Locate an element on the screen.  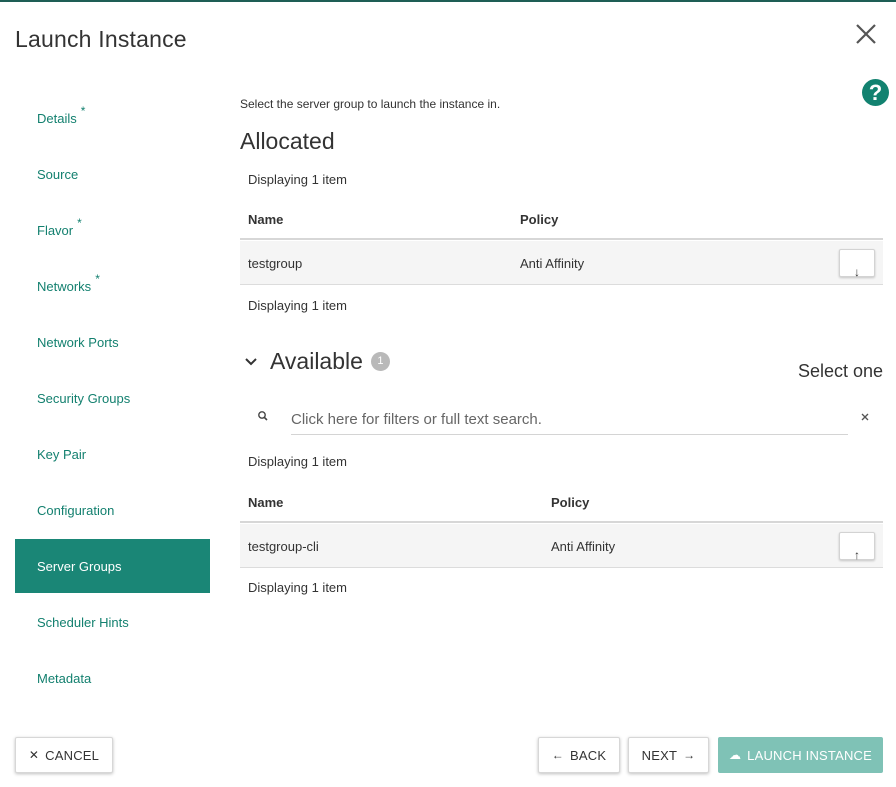
nav-item-flavor: Flavor * is located at coordinates (112, 230).